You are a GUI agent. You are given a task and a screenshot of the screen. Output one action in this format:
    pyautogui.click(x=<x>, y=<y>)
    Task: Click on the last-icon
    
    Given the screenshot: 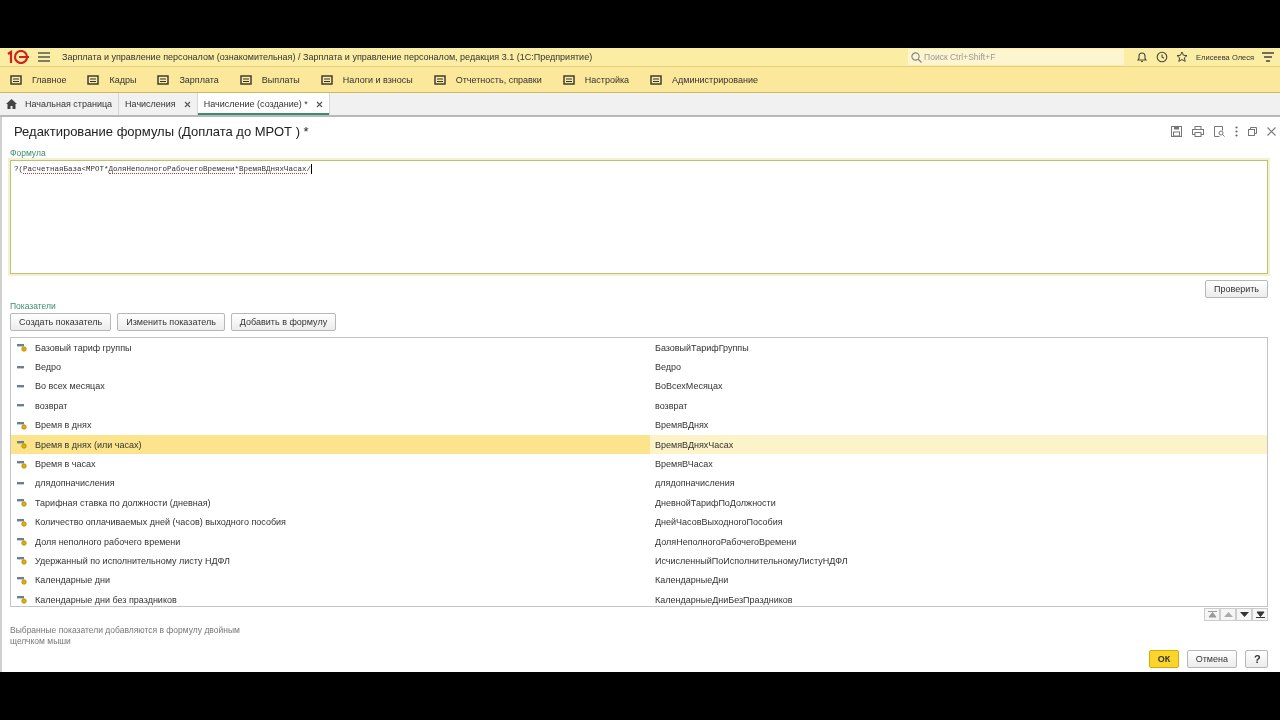 What is the action you would take?
    pyautogui.click(x=1260, y=614)
    